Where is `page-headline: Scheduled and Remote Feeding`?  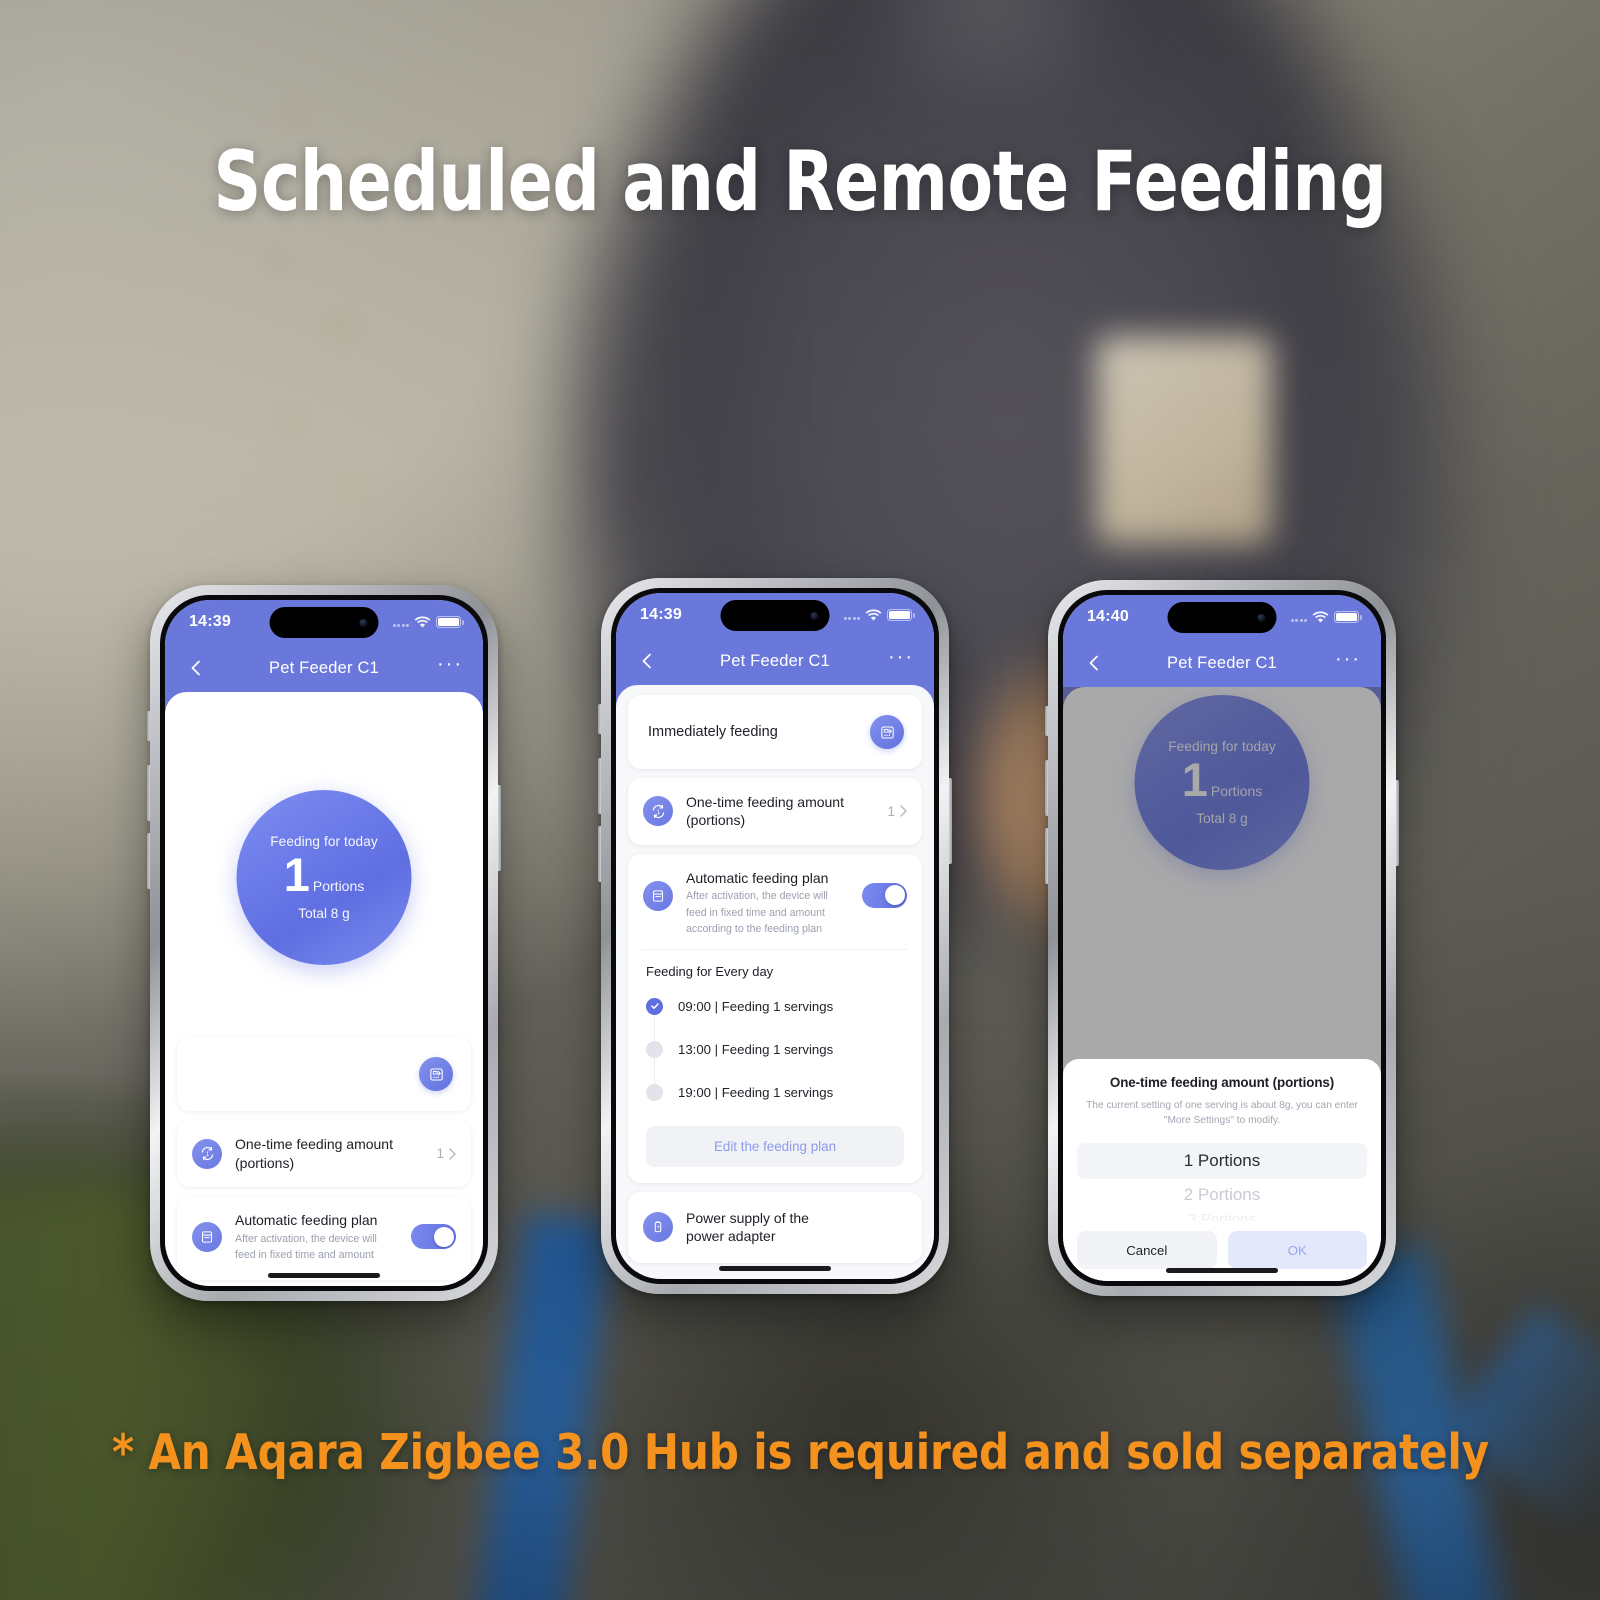
page-headline: Scheduled and Remote Feeding is located at coordinates (800, 181).